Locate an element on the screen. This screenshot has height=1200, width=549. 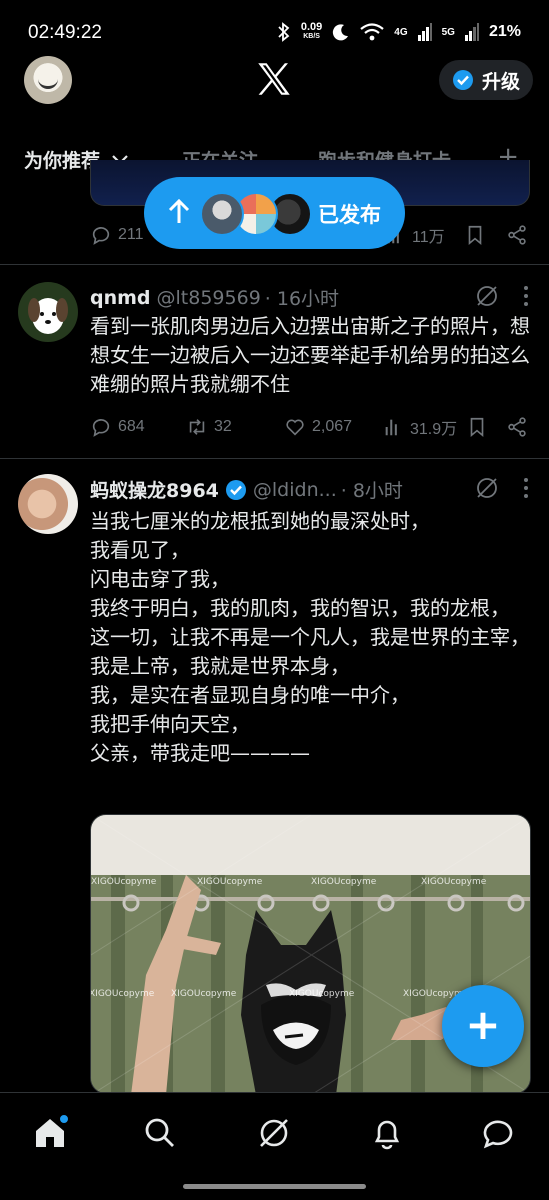
upgrade-label: 升级 is located at coordinates (500, 81).